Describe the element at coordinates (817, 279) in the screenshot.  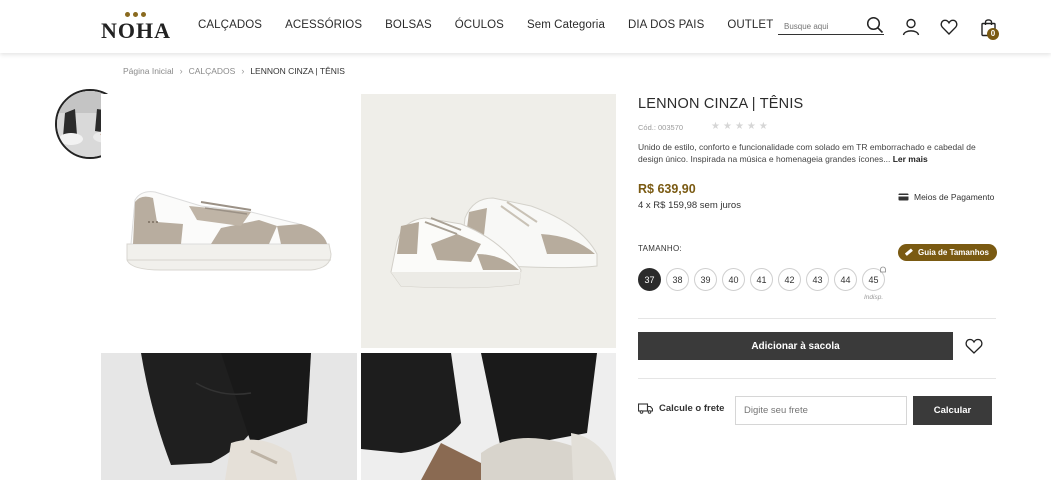
I see `size-option-43: 43` at that location.